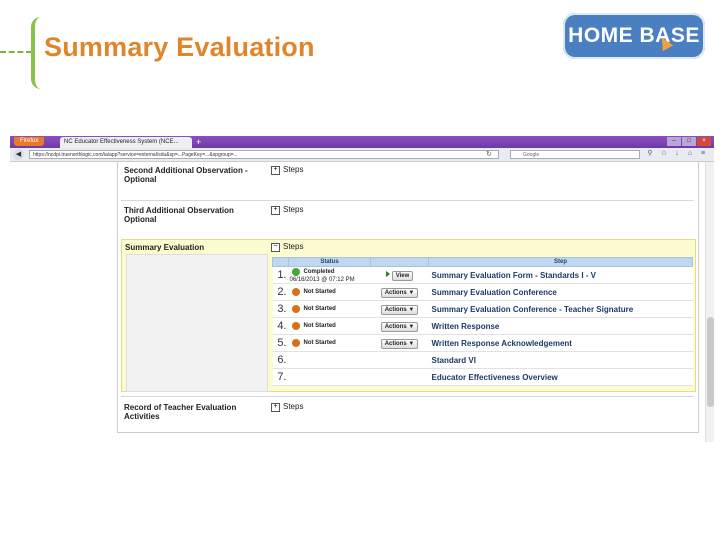 The image size is (720, 540). I want to click on scrollbar, so click(709, 302).